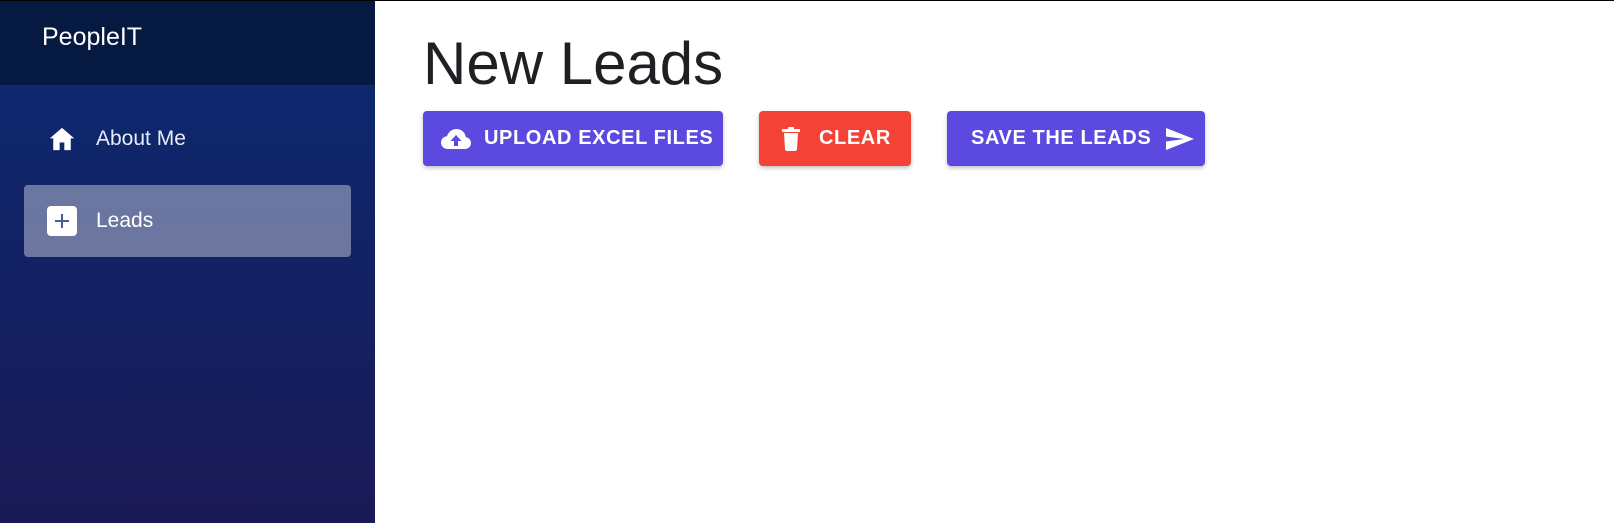 The height and width of the screenshot is (523, 1614). What do you see at coordinates (1061, 138) in the screenshot?
I see `save-button-label: SAVE THE LEADS` at bounding box center [1061, 138].